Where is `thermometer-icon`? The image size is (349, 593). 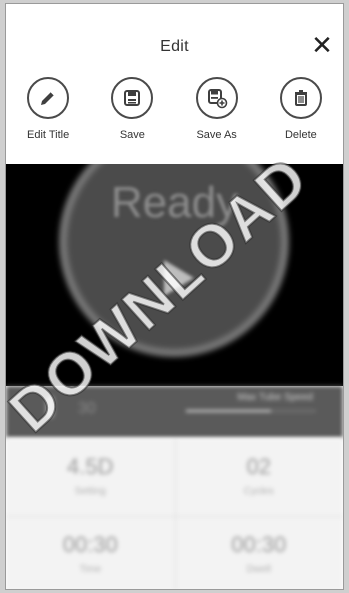 thermometer-icon is located at coordinates (50, 407).